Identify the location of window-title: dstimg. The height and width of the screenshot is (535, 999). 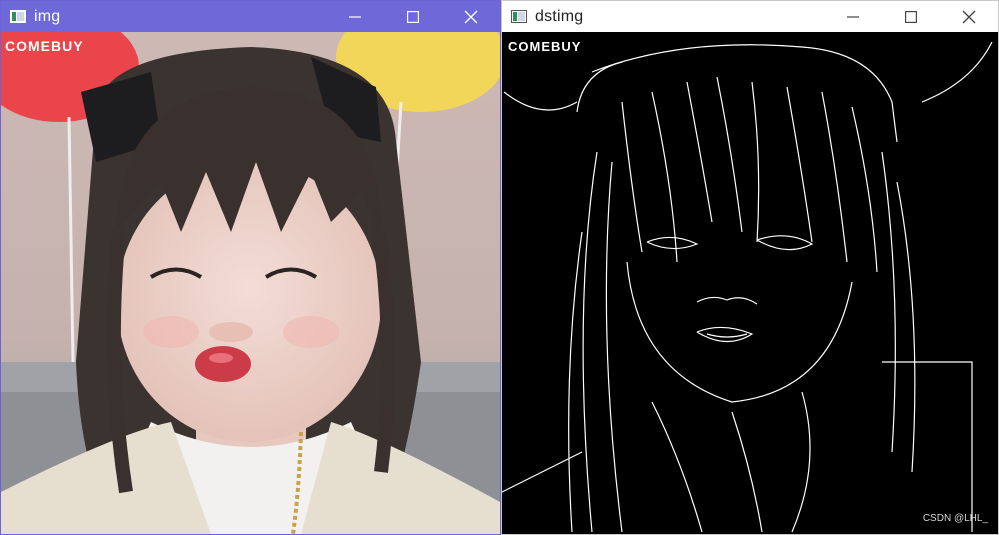
(559, 16).